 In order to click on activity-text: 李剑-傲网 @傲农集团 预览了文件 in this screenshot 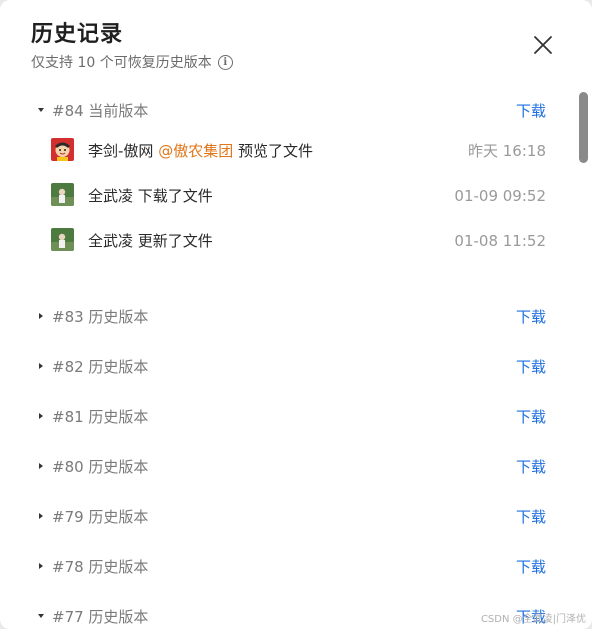, I will do `click(200, 150)`.